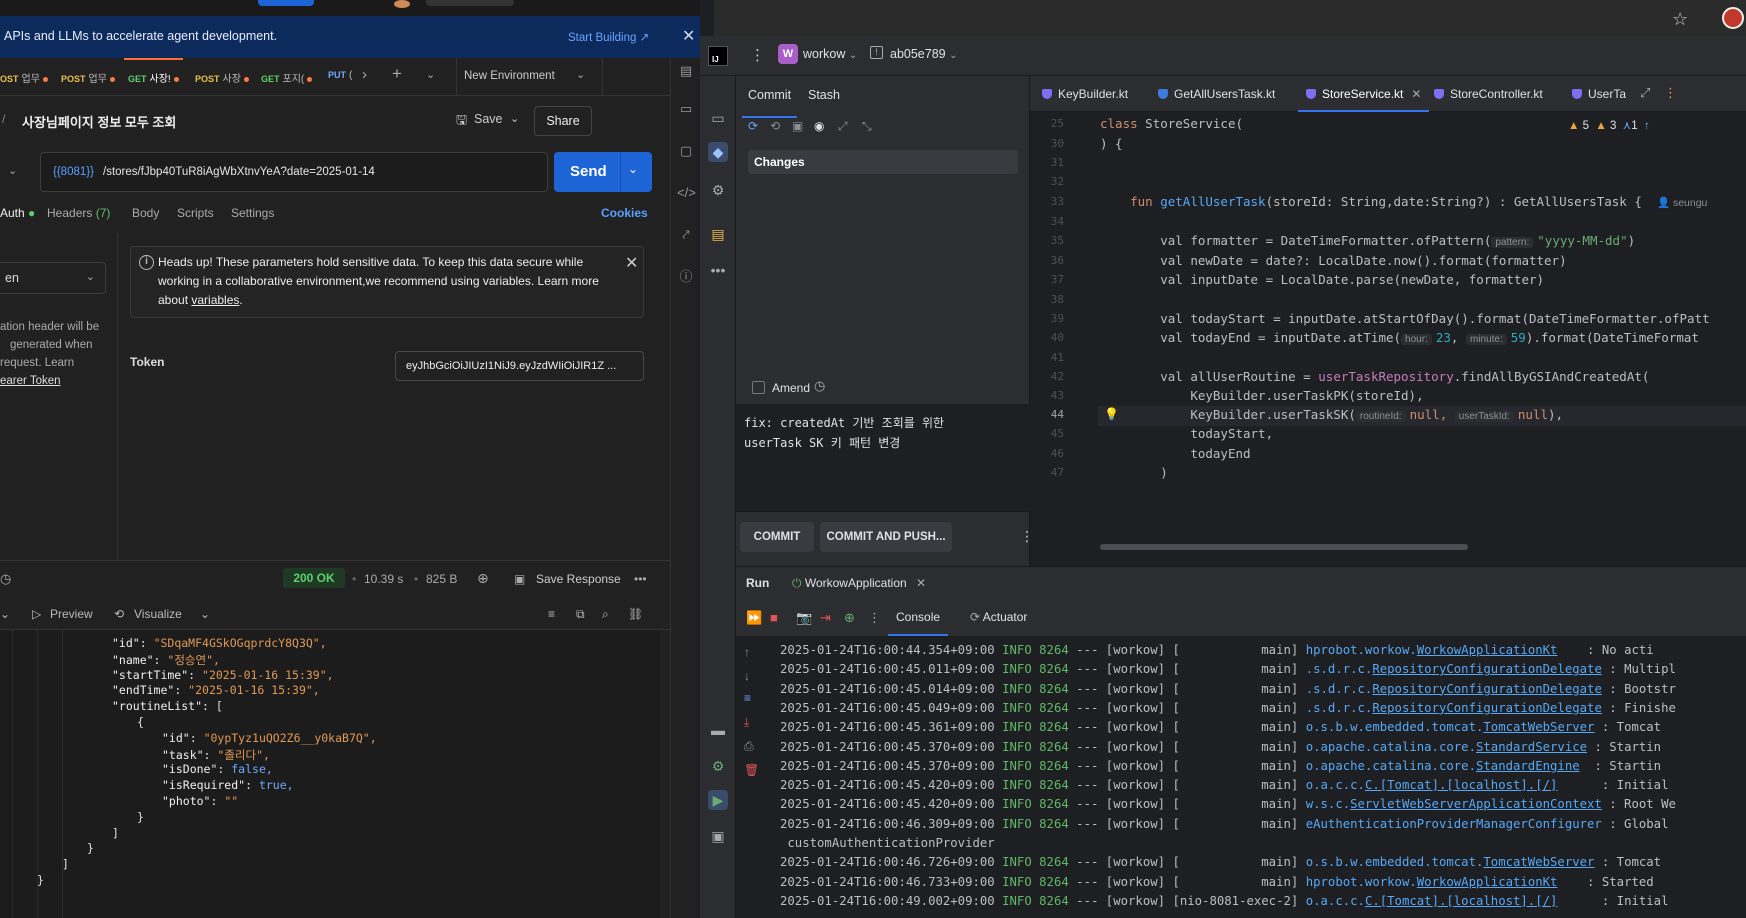 The width and height of the screenshot is (1746, 918). I want to click on settings-icon: ⚙, so click(718, 766).